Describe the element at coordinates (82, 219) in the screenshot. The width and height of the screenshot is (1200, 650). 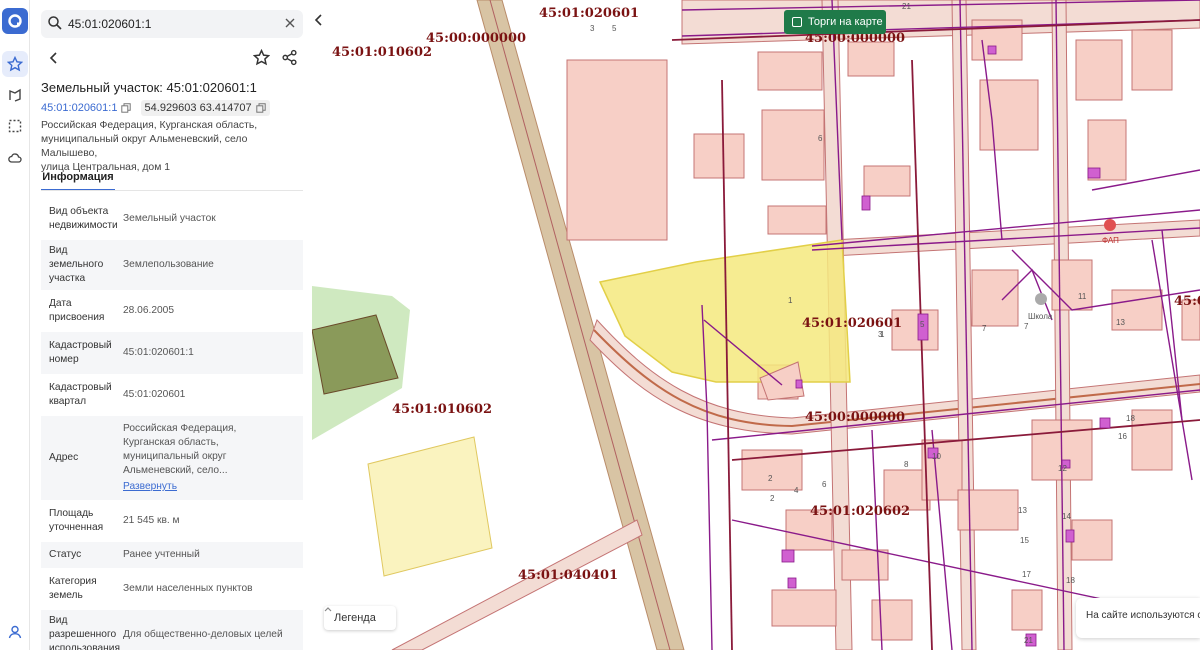
I see `property-key: Вид объекта недвижимости` at that location.